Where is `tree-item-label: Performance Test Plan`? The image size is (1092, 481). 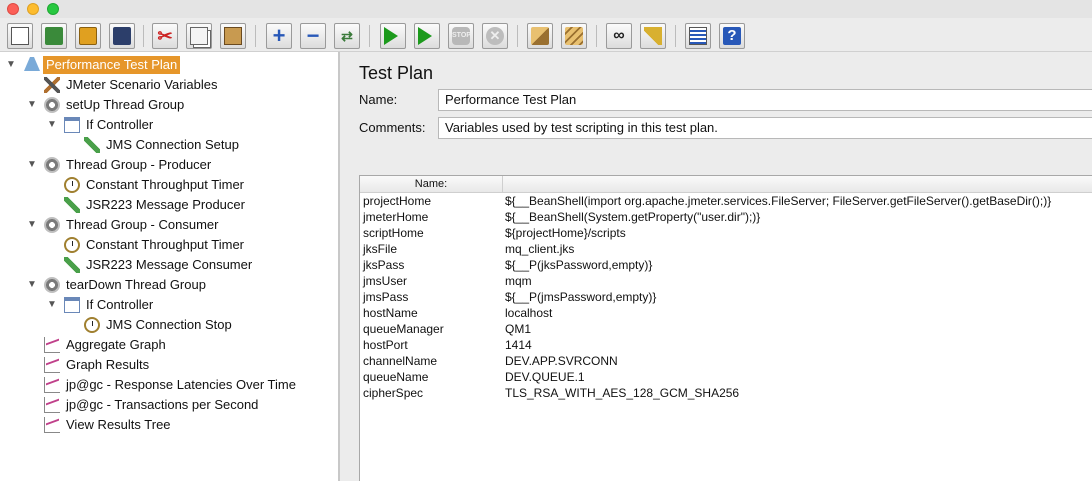
tree-item-label: Performance Test Plan is located at coordinates (112, 65).